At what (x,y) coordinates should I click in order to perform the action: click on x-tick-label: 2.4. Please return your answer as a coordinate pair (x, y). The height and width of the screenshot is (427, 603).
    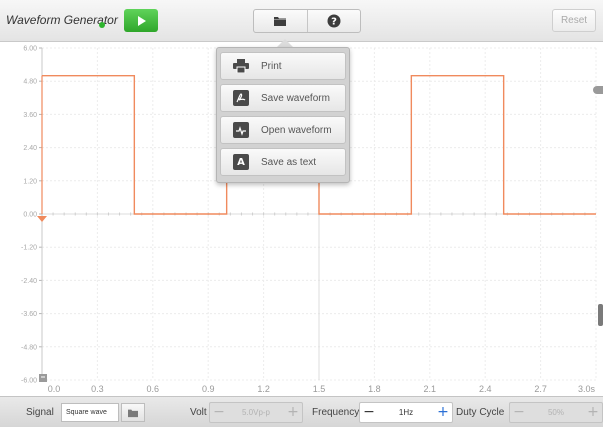
    Looking at the image, I should click on (485, 389).